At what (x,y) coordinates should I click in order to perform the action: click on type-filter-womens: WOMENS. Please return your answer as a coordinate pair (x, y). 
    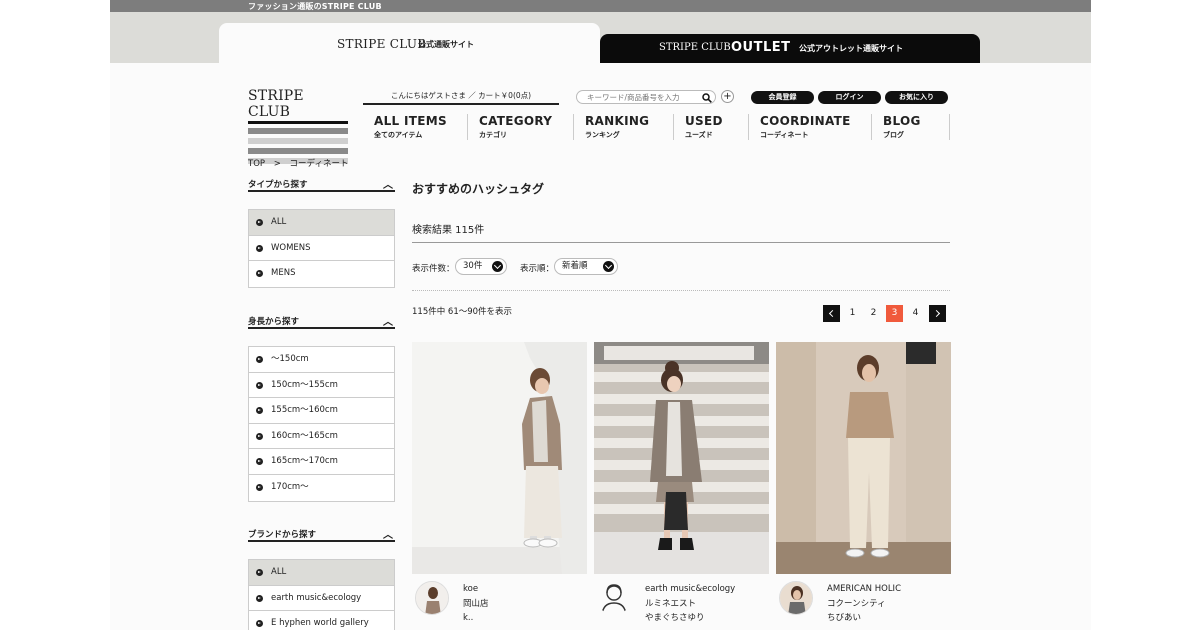
    Looking at the image, I should click on (321, 249).